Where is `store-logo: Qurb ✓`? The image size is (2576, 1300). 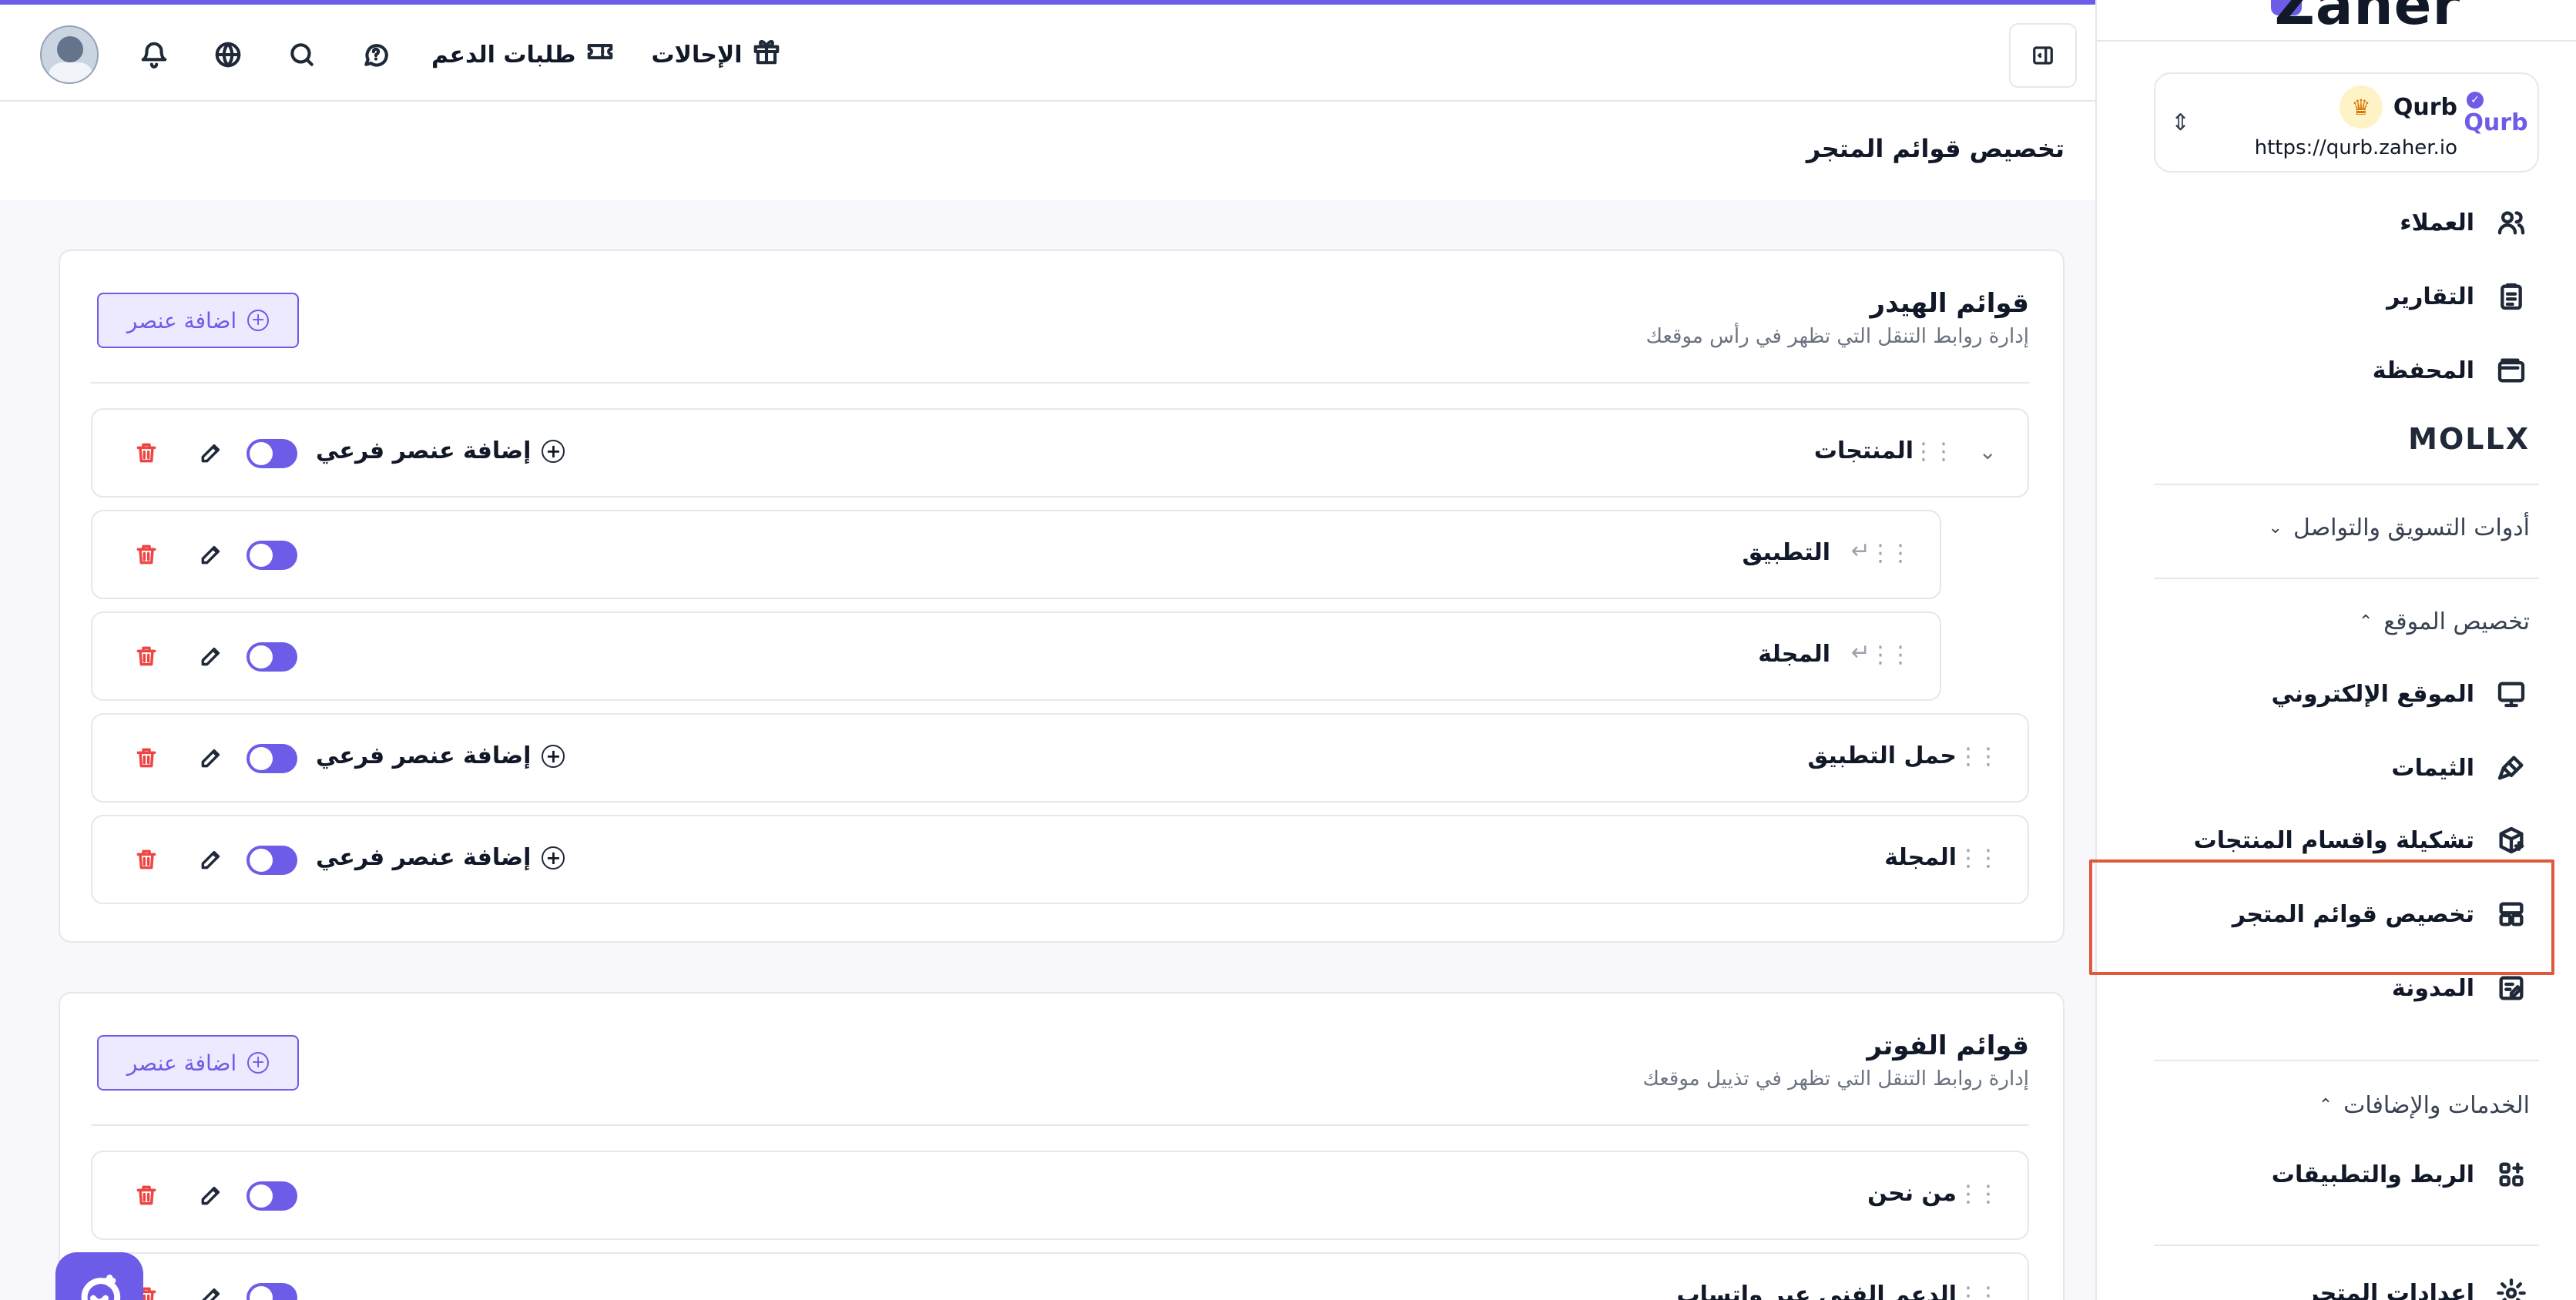 store-logo: Qurb ✓ is located at coordinates (2496, 121).